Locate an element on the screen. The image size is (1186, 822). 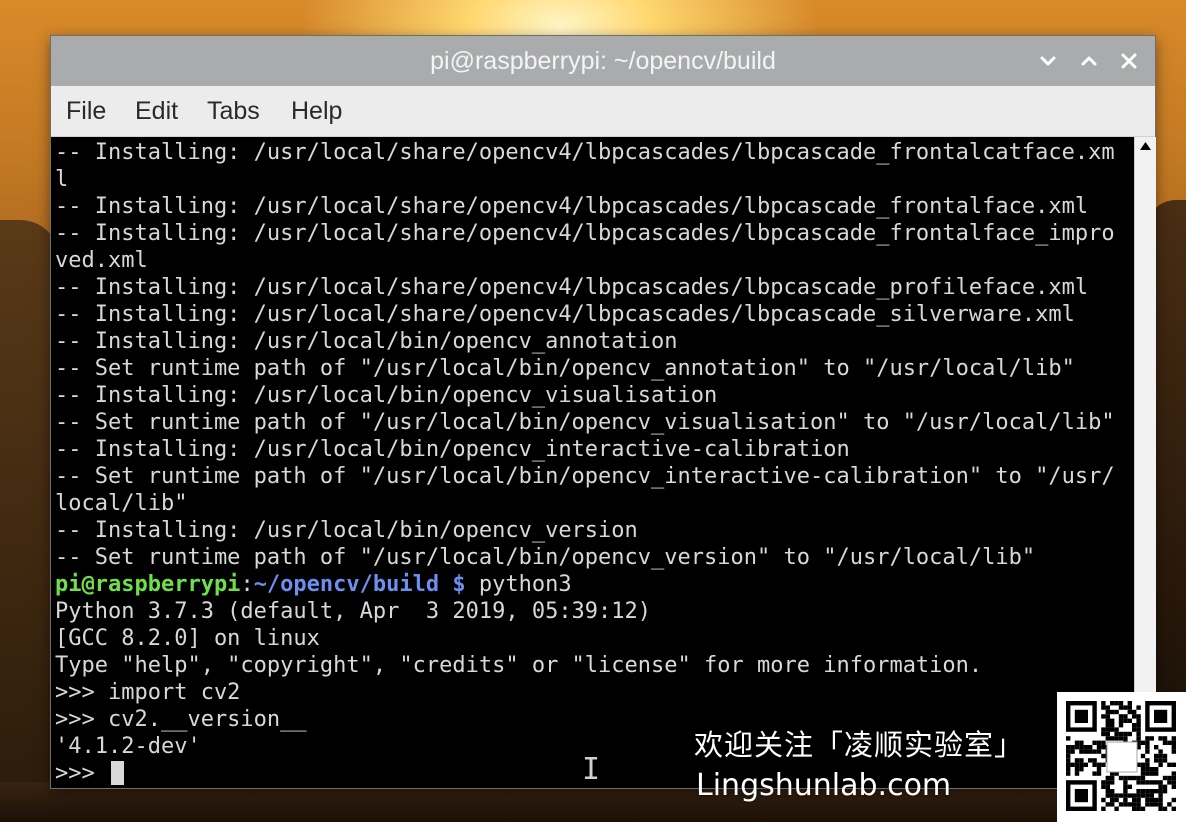
qr-code-icon is located at coordinates (1121, 757).